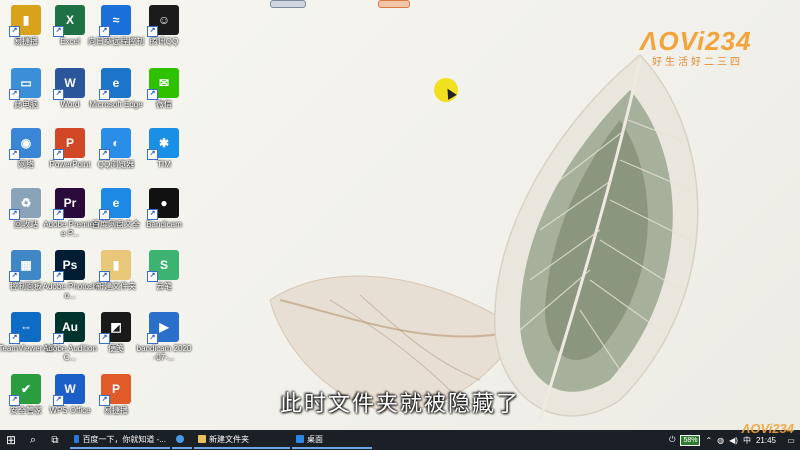 The width and height of the screenshot is (800, 450). I want to click on network-icon: ◍, so click(720, 440).